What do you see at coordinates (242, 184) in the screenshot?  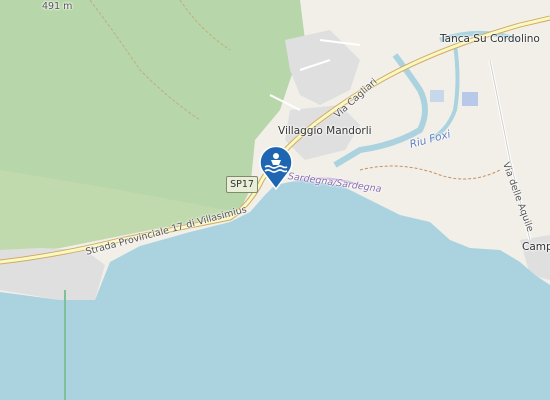 I see `road-shield-sp17: SP17` at bounding box center [242, 184].